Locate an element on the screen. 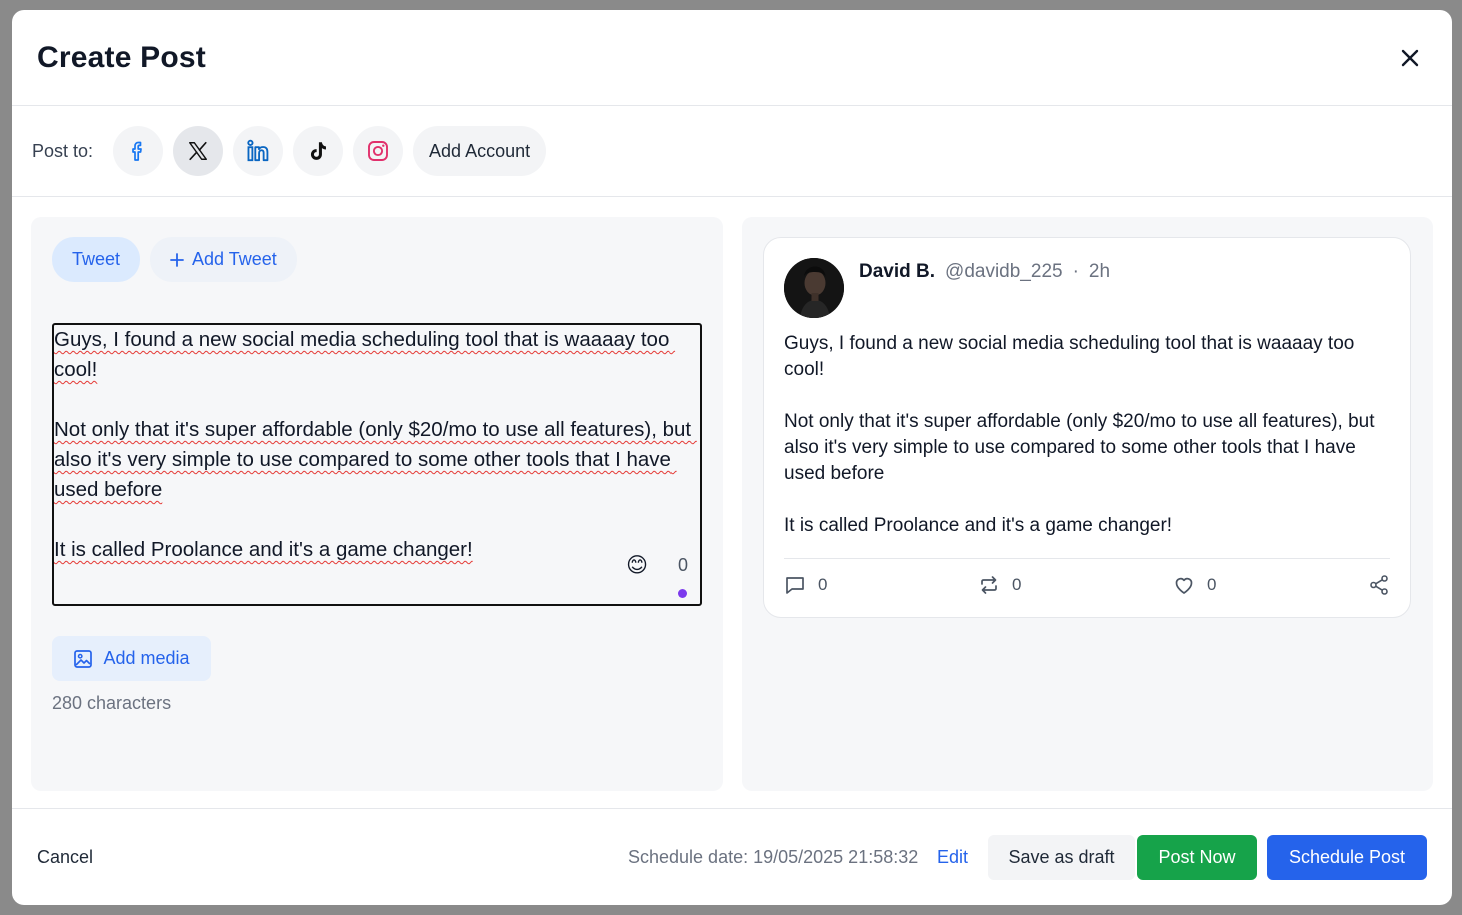  tweet-time: 2h is located at coordinates (1099, 271).